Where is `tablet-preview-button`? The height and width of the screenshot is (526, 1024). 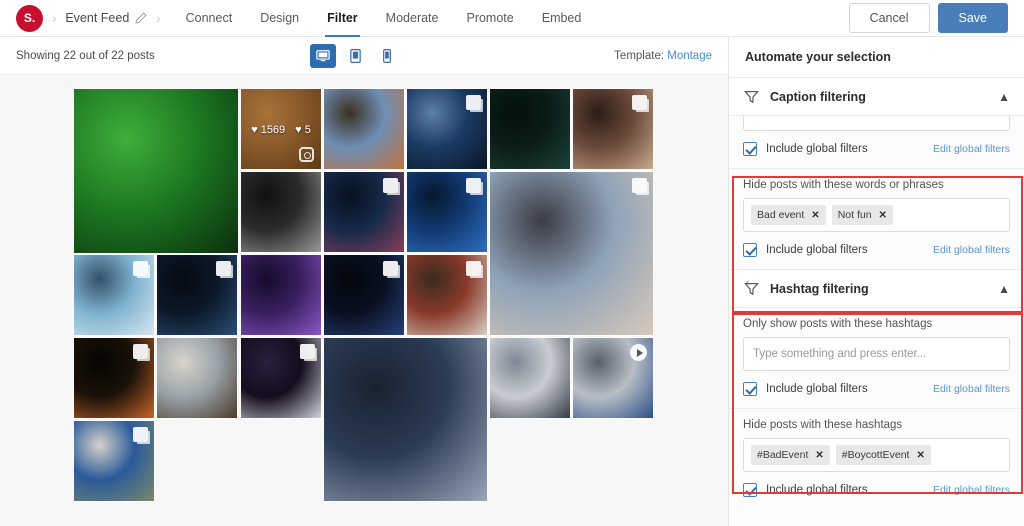 tablet-preview-button is located at coordinates (355, 56).